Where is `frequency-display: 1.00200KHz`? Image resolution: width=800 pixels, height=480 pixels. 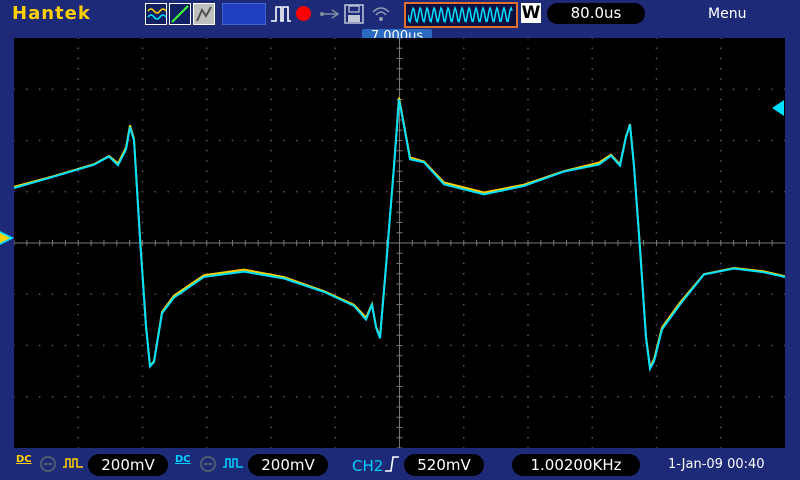
frequency-display: 1.00200KHz is located at coordinates (576, 465).